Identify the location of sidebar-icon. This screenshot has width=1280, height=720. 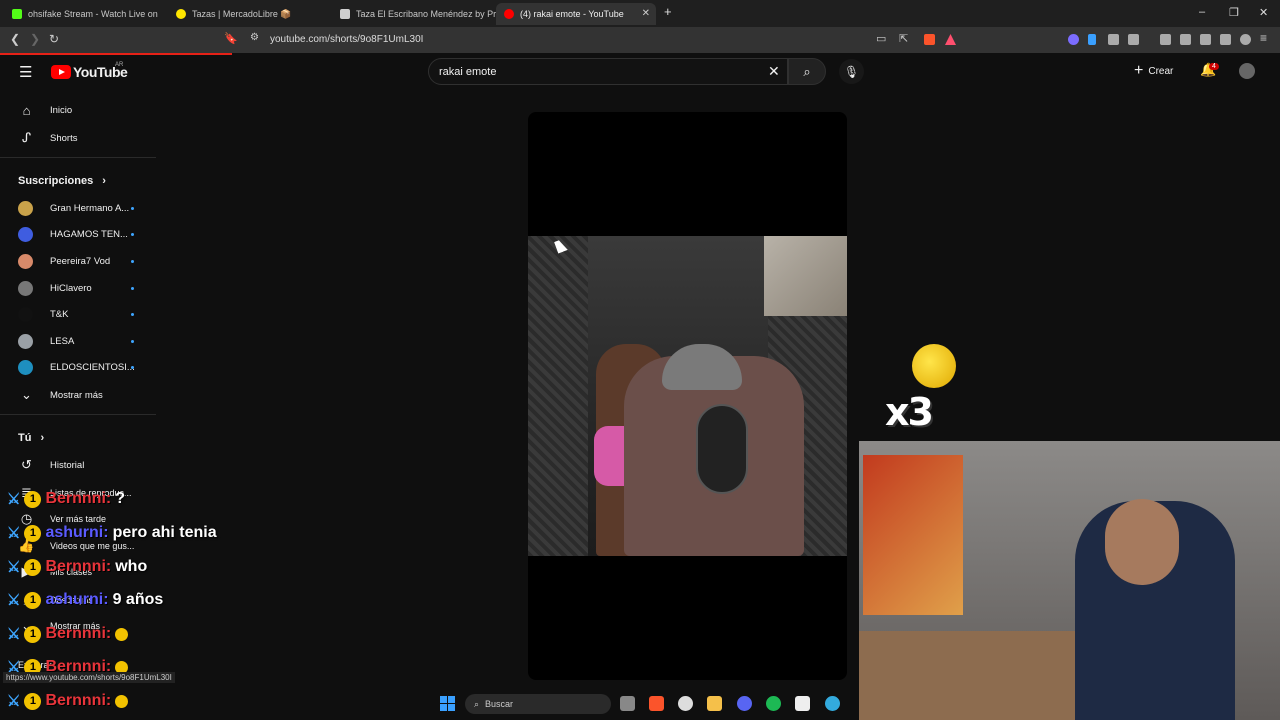
(1185, 39).